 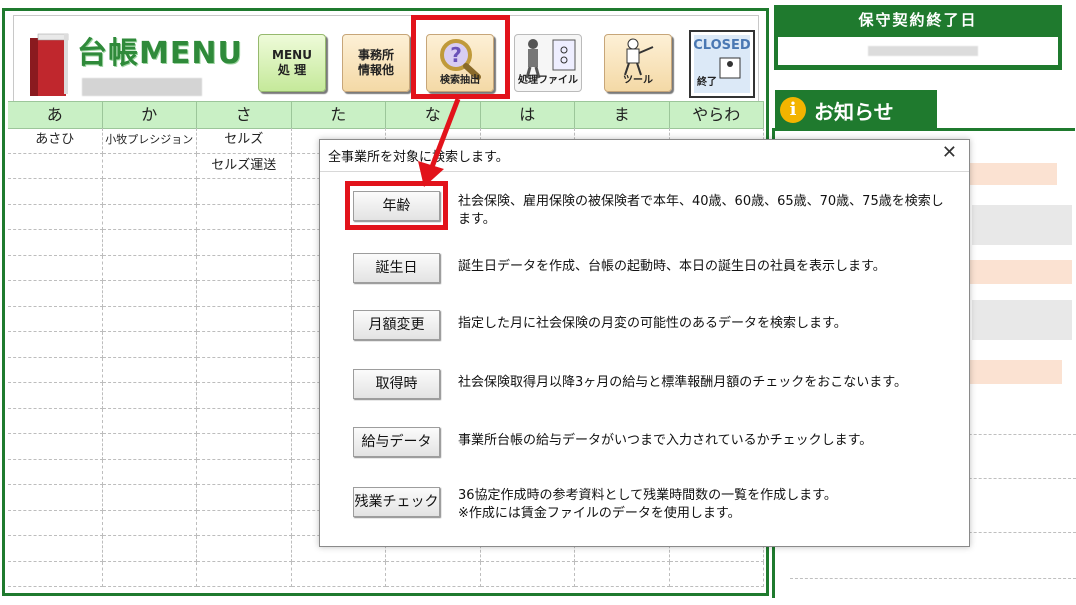 What do you see at coordinates (396, 325) in the screenshot?
I see `monthly-change-button: 月額変更` at bounding box center [396, 325].